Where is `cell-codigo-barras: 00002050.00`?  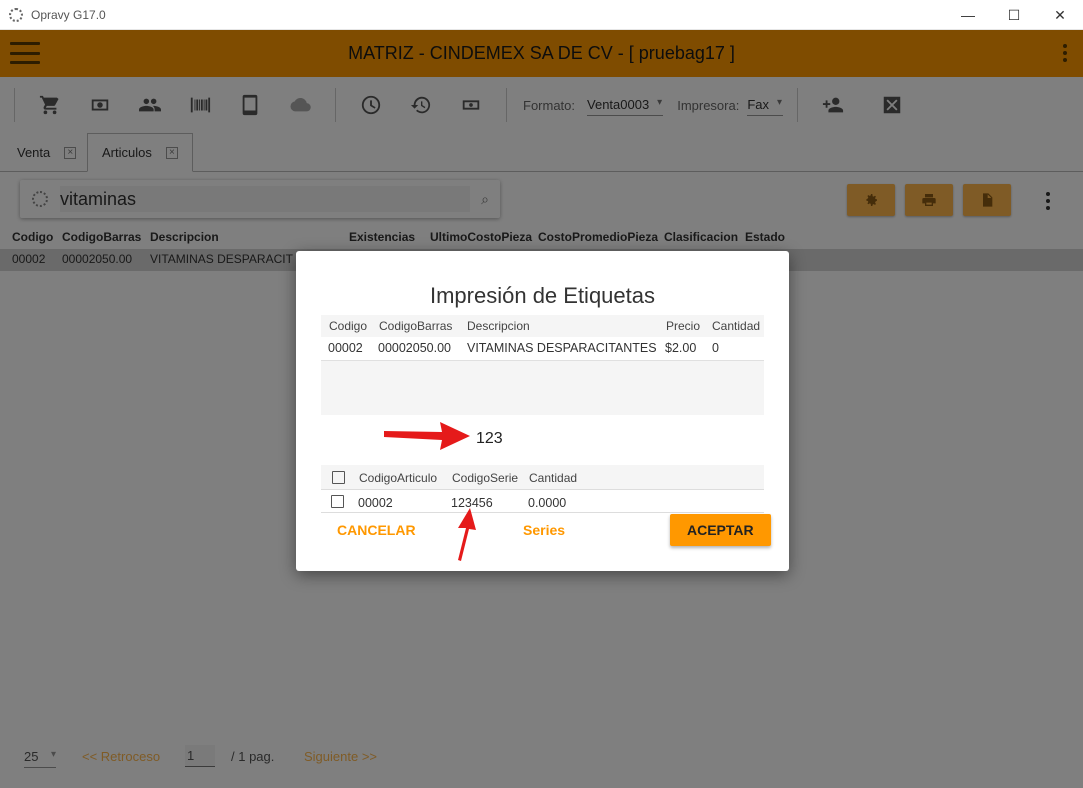
cell-codigo-barras: 00002050.00 is located at coordinates (414, 348).